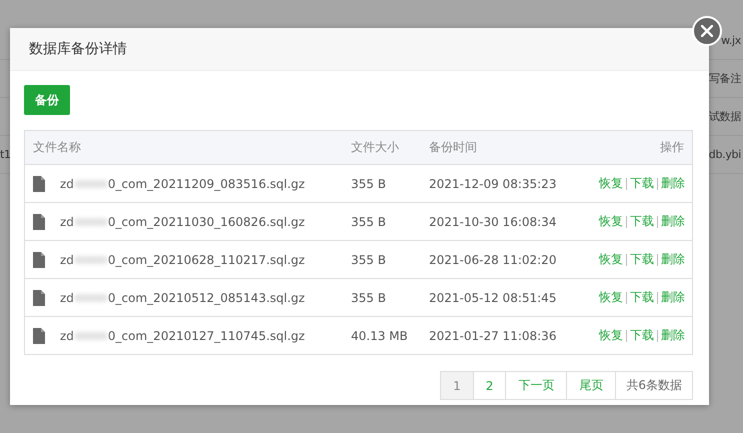 This screenshot has height=433, width=743. I want to click on file-name: zd 0_com_20211209_083516.sql.gz, so click(182, 183).